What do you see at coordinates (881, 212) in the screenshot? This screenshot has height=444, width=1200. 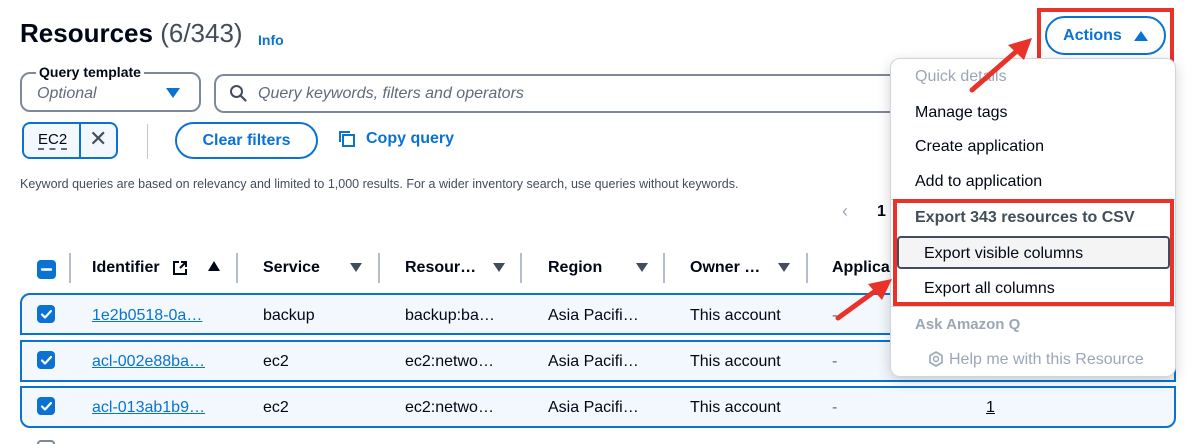 I see `page-number: 1` at bounding box center [881, 212].